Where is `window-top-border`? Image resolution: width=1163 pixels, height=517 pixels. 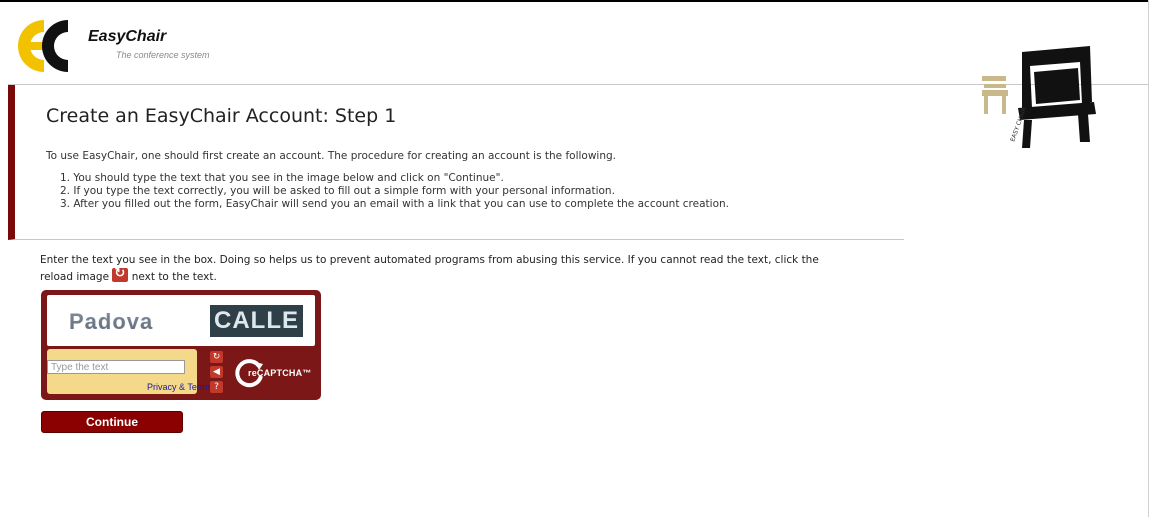
window-top-border is located at coordinates (581, 1).